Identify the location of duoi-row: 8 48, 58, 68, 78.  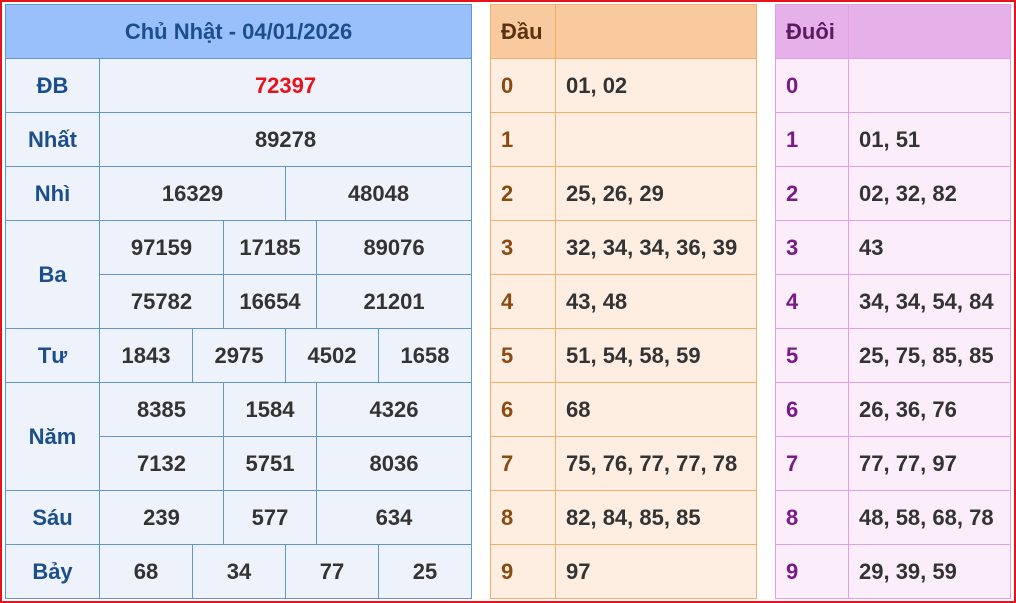
(893, 517).